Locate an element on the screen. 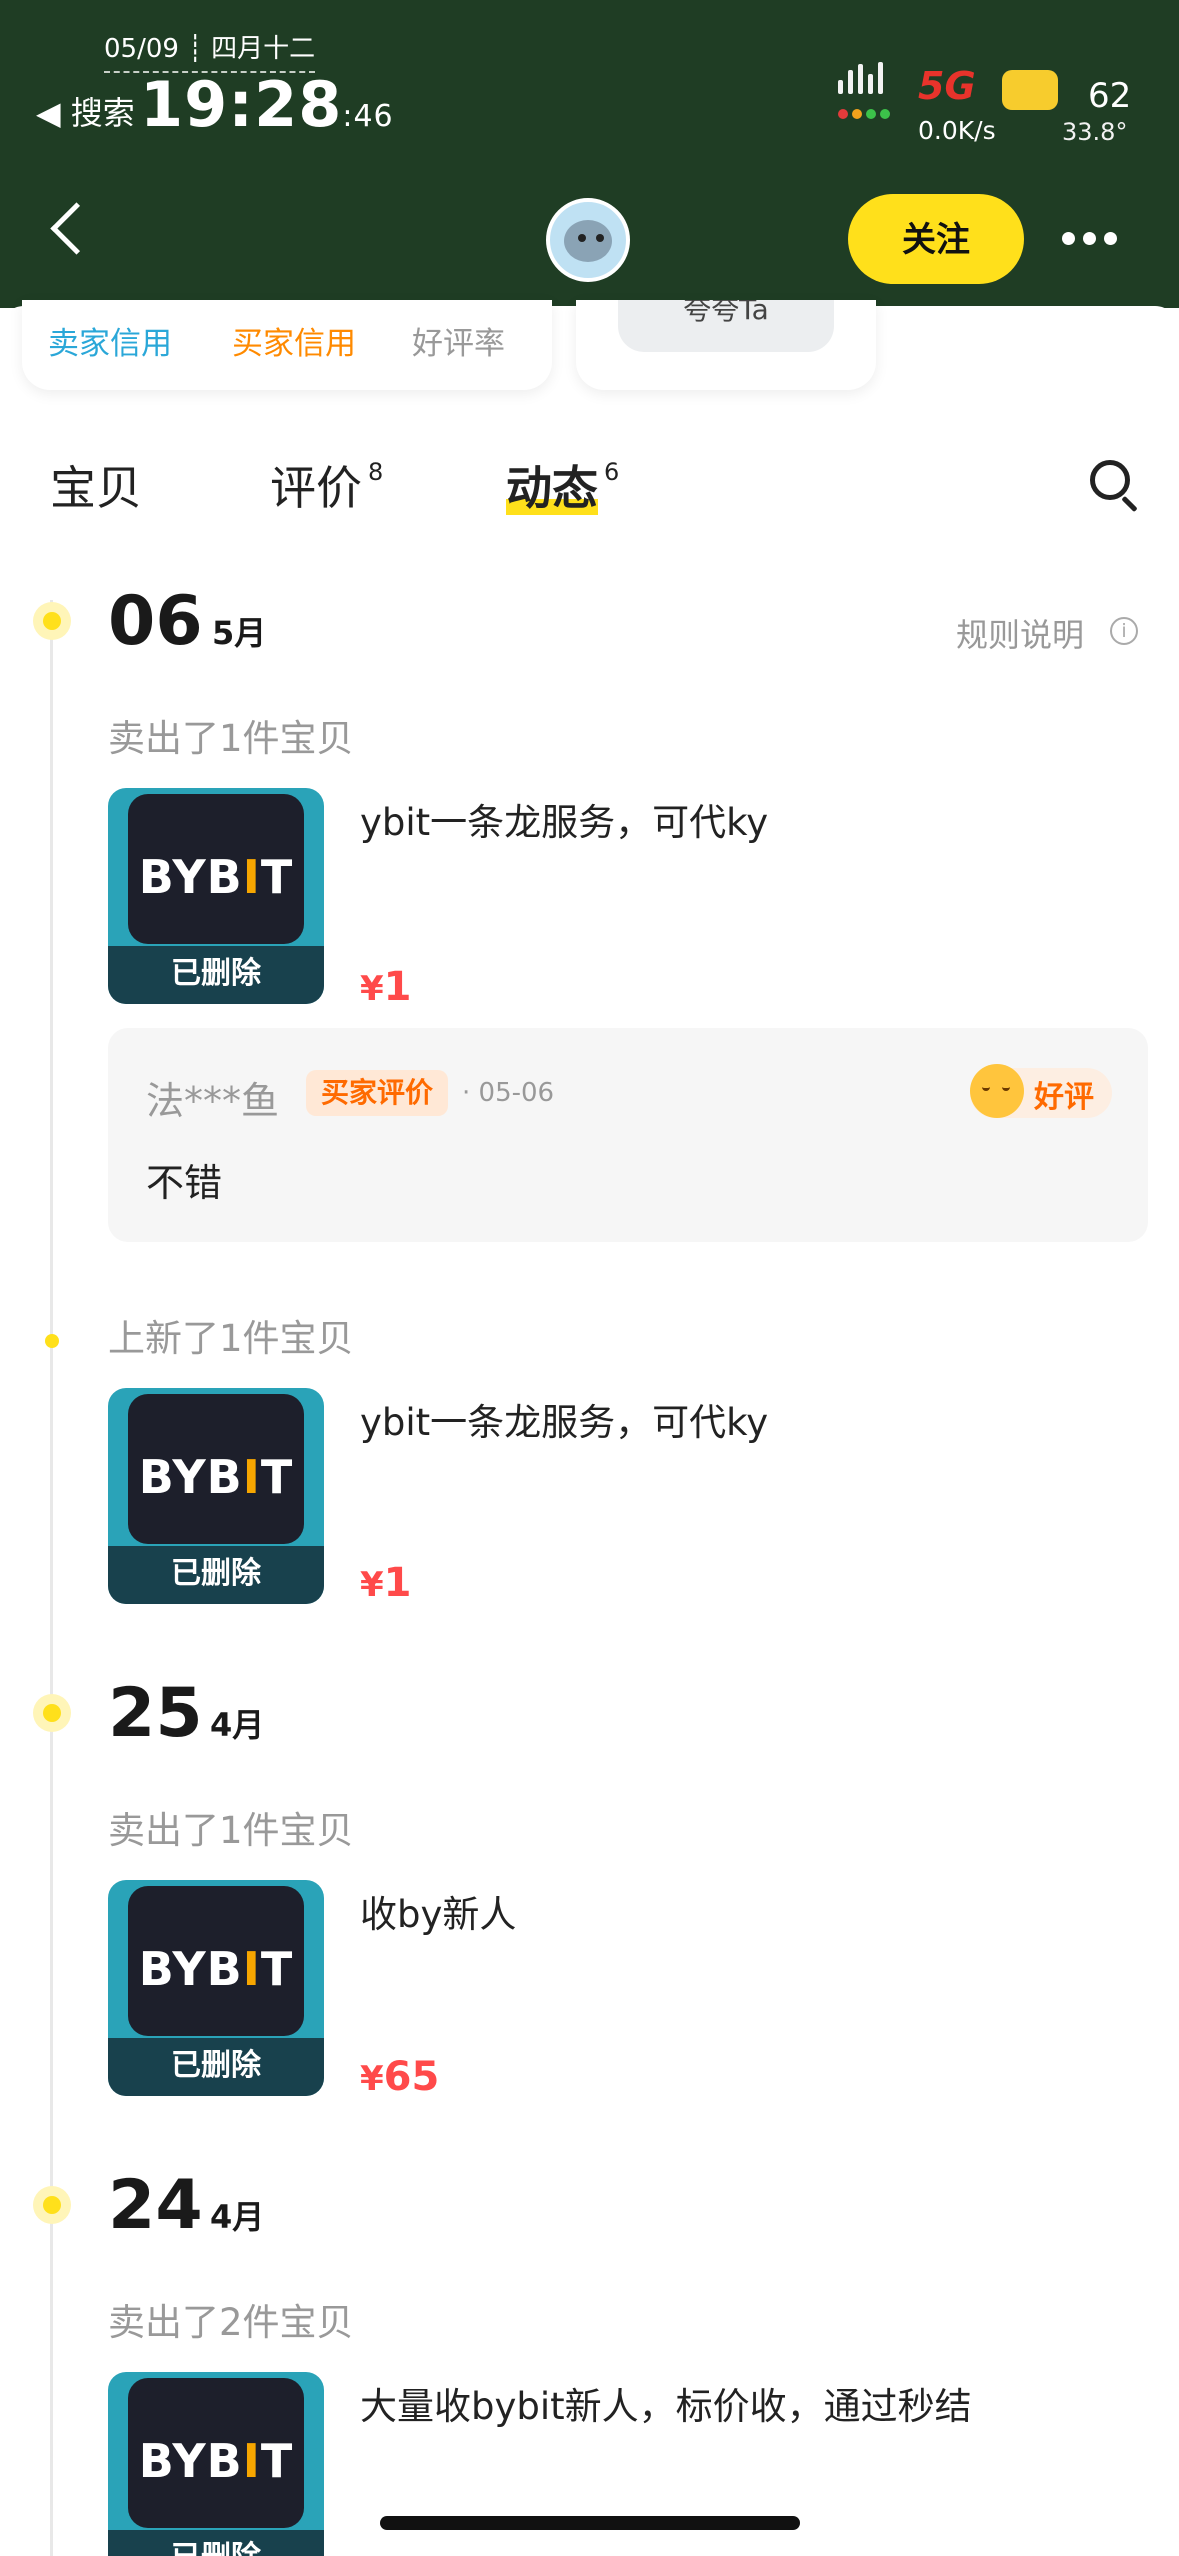 The height and width of the screenshot is (2556, 1179). reviewer-name: 法***鱼 is located at coordinates (213, 1101).